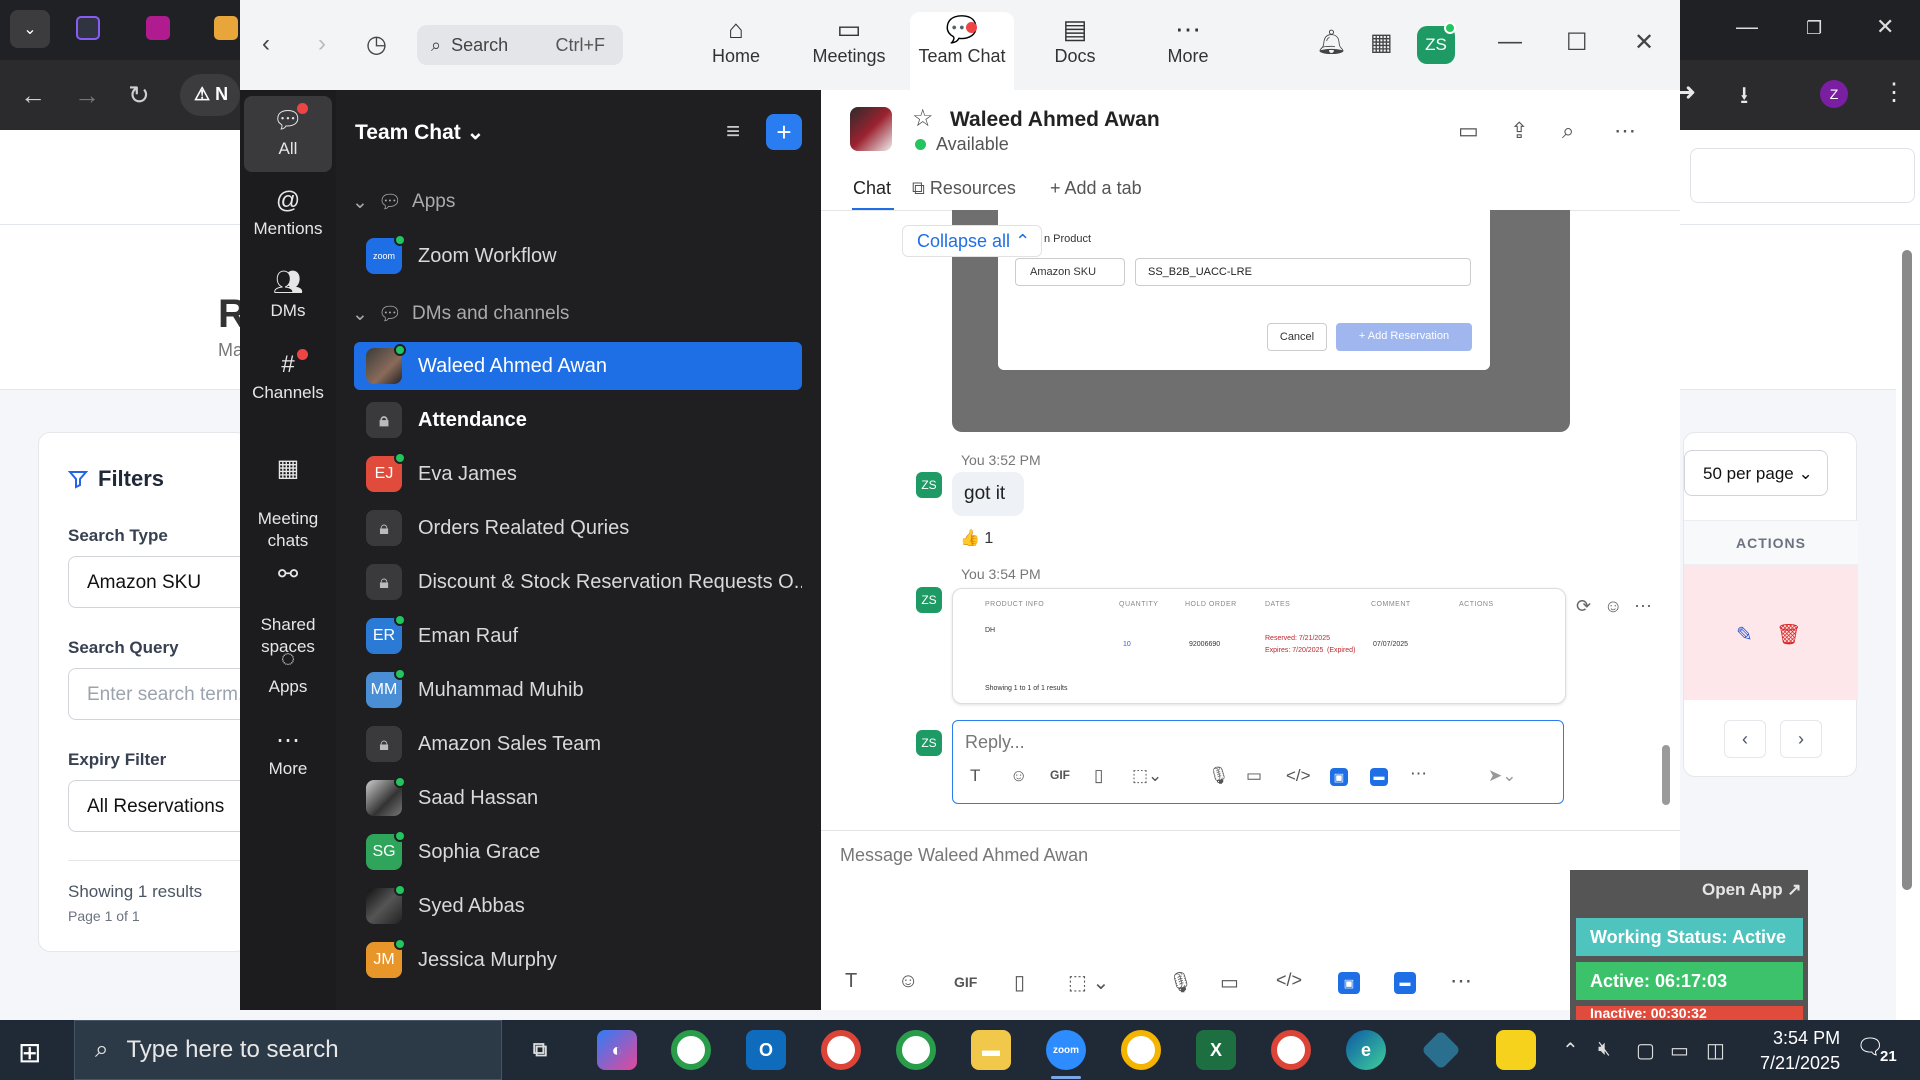  What do you see at coordinates (1516, 1050) in the screenshot?
I see `sticky-notes-icon` at bounding box center [1516, 1050].